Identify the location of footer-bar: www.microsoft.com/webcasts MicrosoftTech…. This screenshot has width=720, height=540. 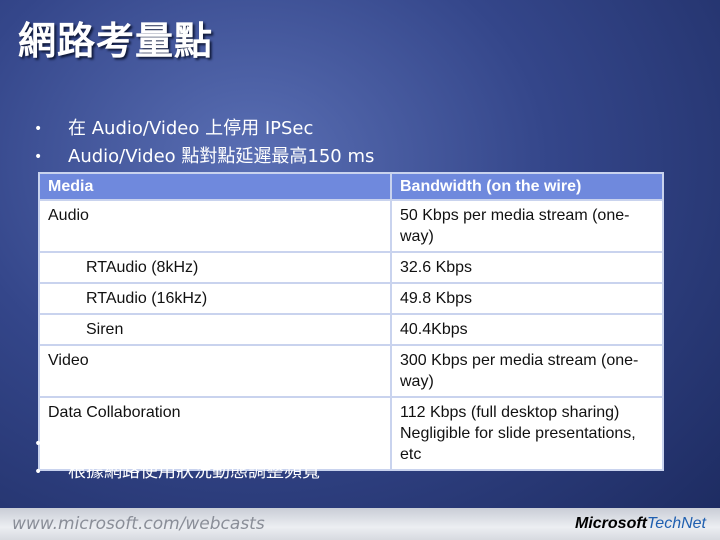
(360, 524).